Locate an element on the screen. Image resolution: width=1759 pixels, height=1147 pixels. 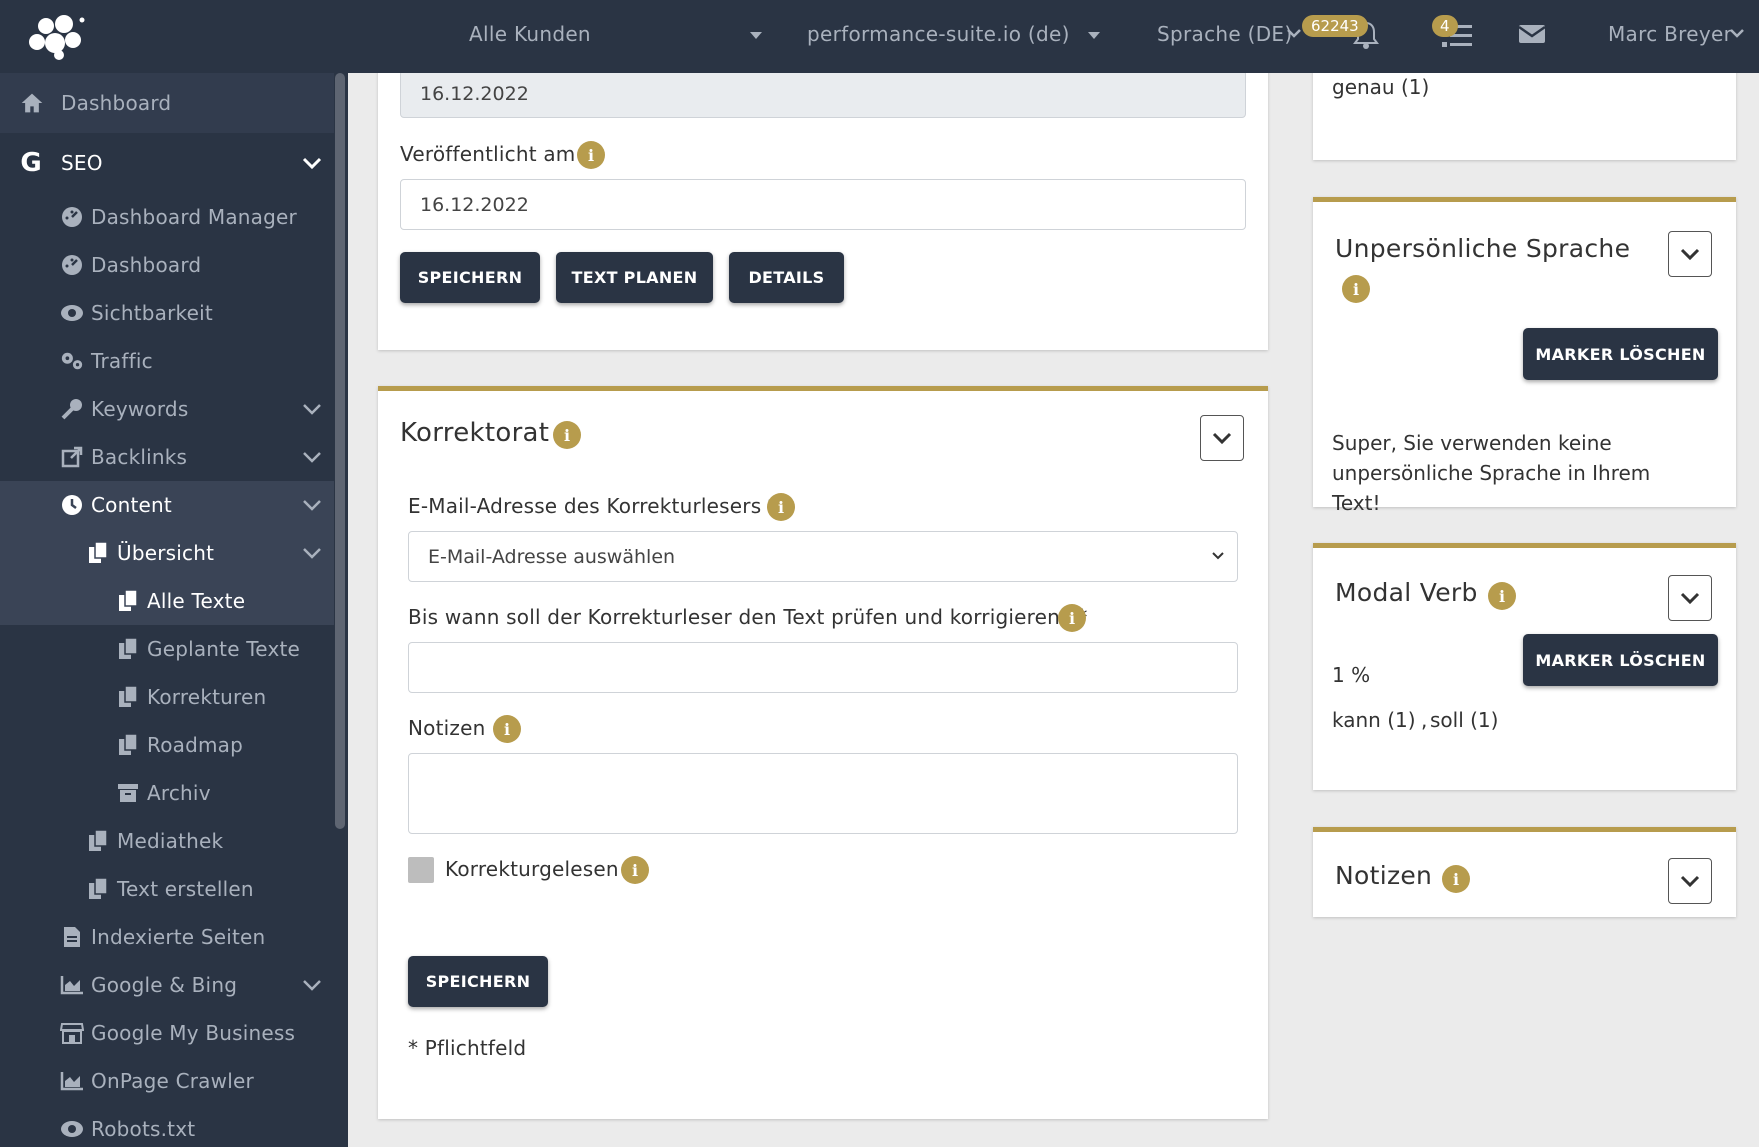
language-select: Sprache (DE) is located at coordinates (1224, 34).